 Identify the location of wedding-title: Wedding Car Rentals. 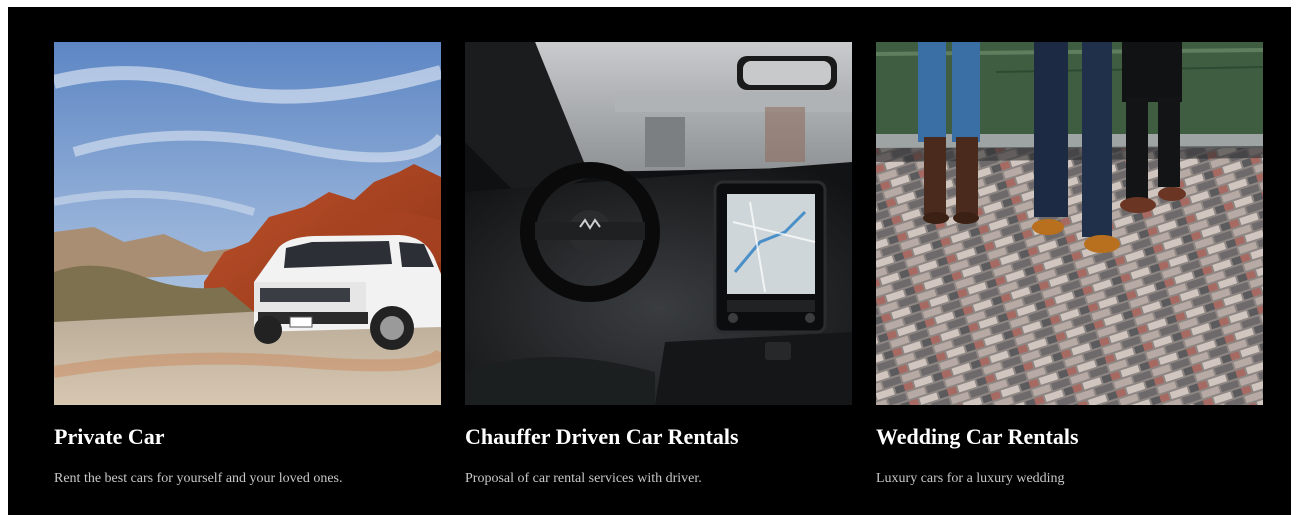
(977, 437).